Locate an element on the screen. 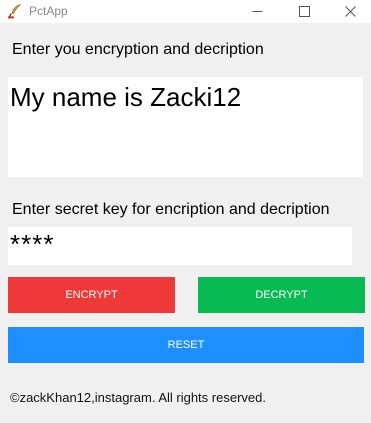 Image resolution: width=371 pixels, height=423 pixels. minimize-button is located at coordinates (257, 11).